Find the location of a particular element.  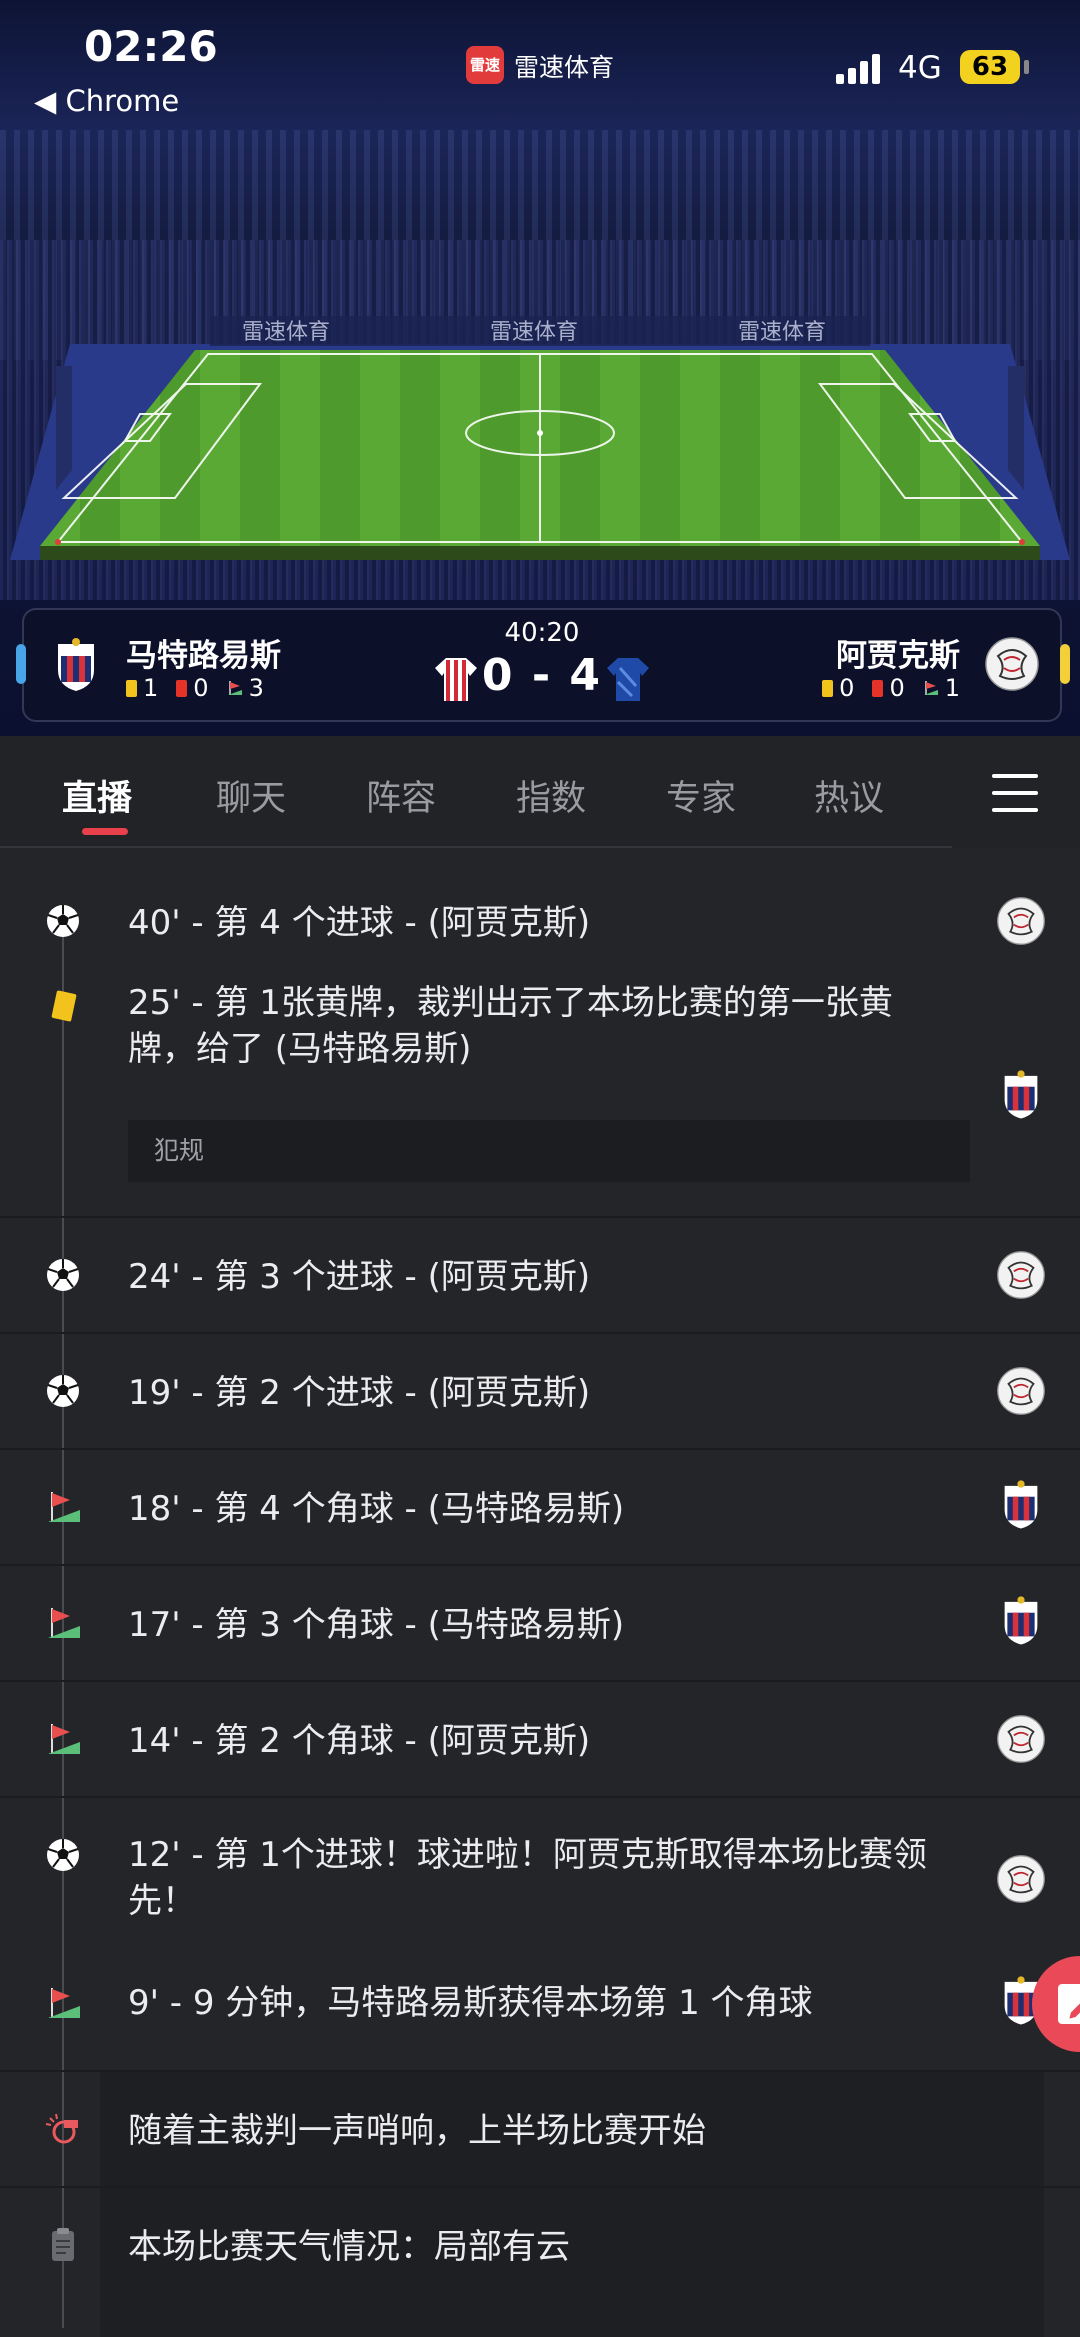

event-text: 24' - 第 3 个进球 - (阿贾克斯) is located at coordinates (359, 1277).